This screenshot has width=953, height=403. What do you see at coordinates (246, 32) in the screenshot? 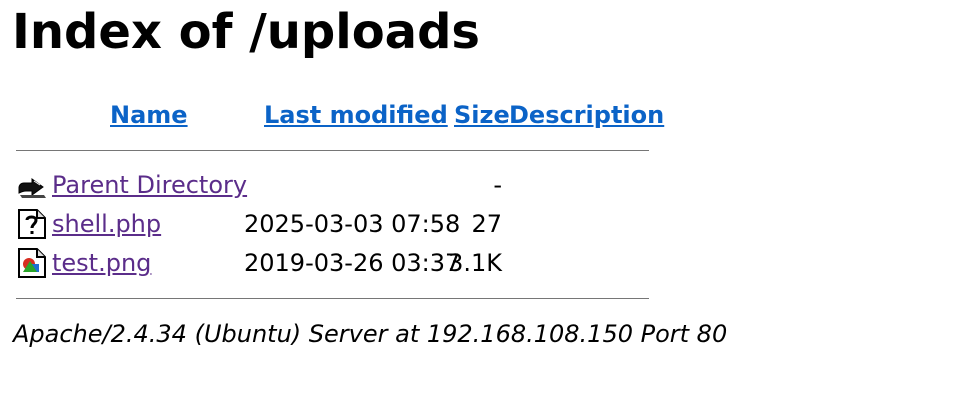
I see `page-title: Index of /uploads` at bounding box center [246, 32].